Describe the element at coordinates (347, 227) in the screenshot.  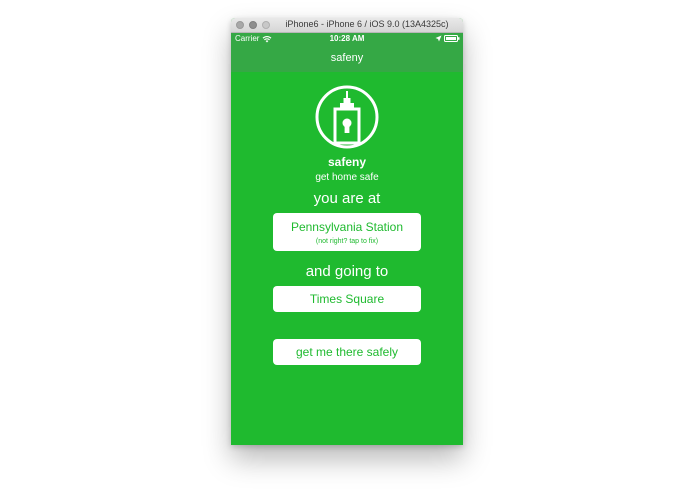
I see `origin-location-value: Pennsylvania Station` at that location.